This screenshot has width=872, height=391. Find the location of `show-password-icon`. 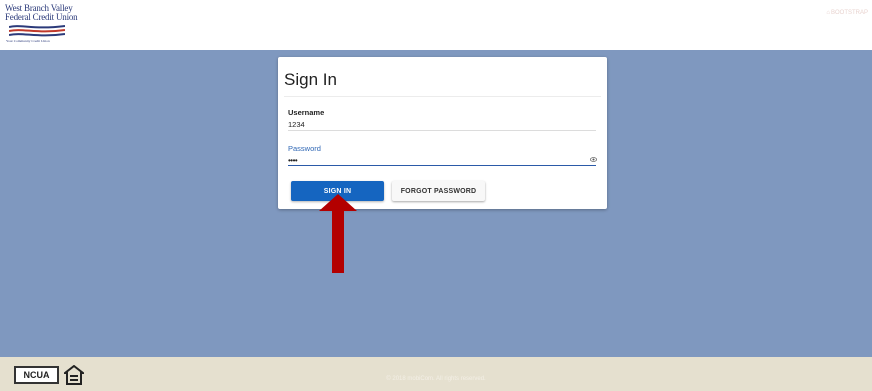

show-password-icon is located at coordinates (593, 159).